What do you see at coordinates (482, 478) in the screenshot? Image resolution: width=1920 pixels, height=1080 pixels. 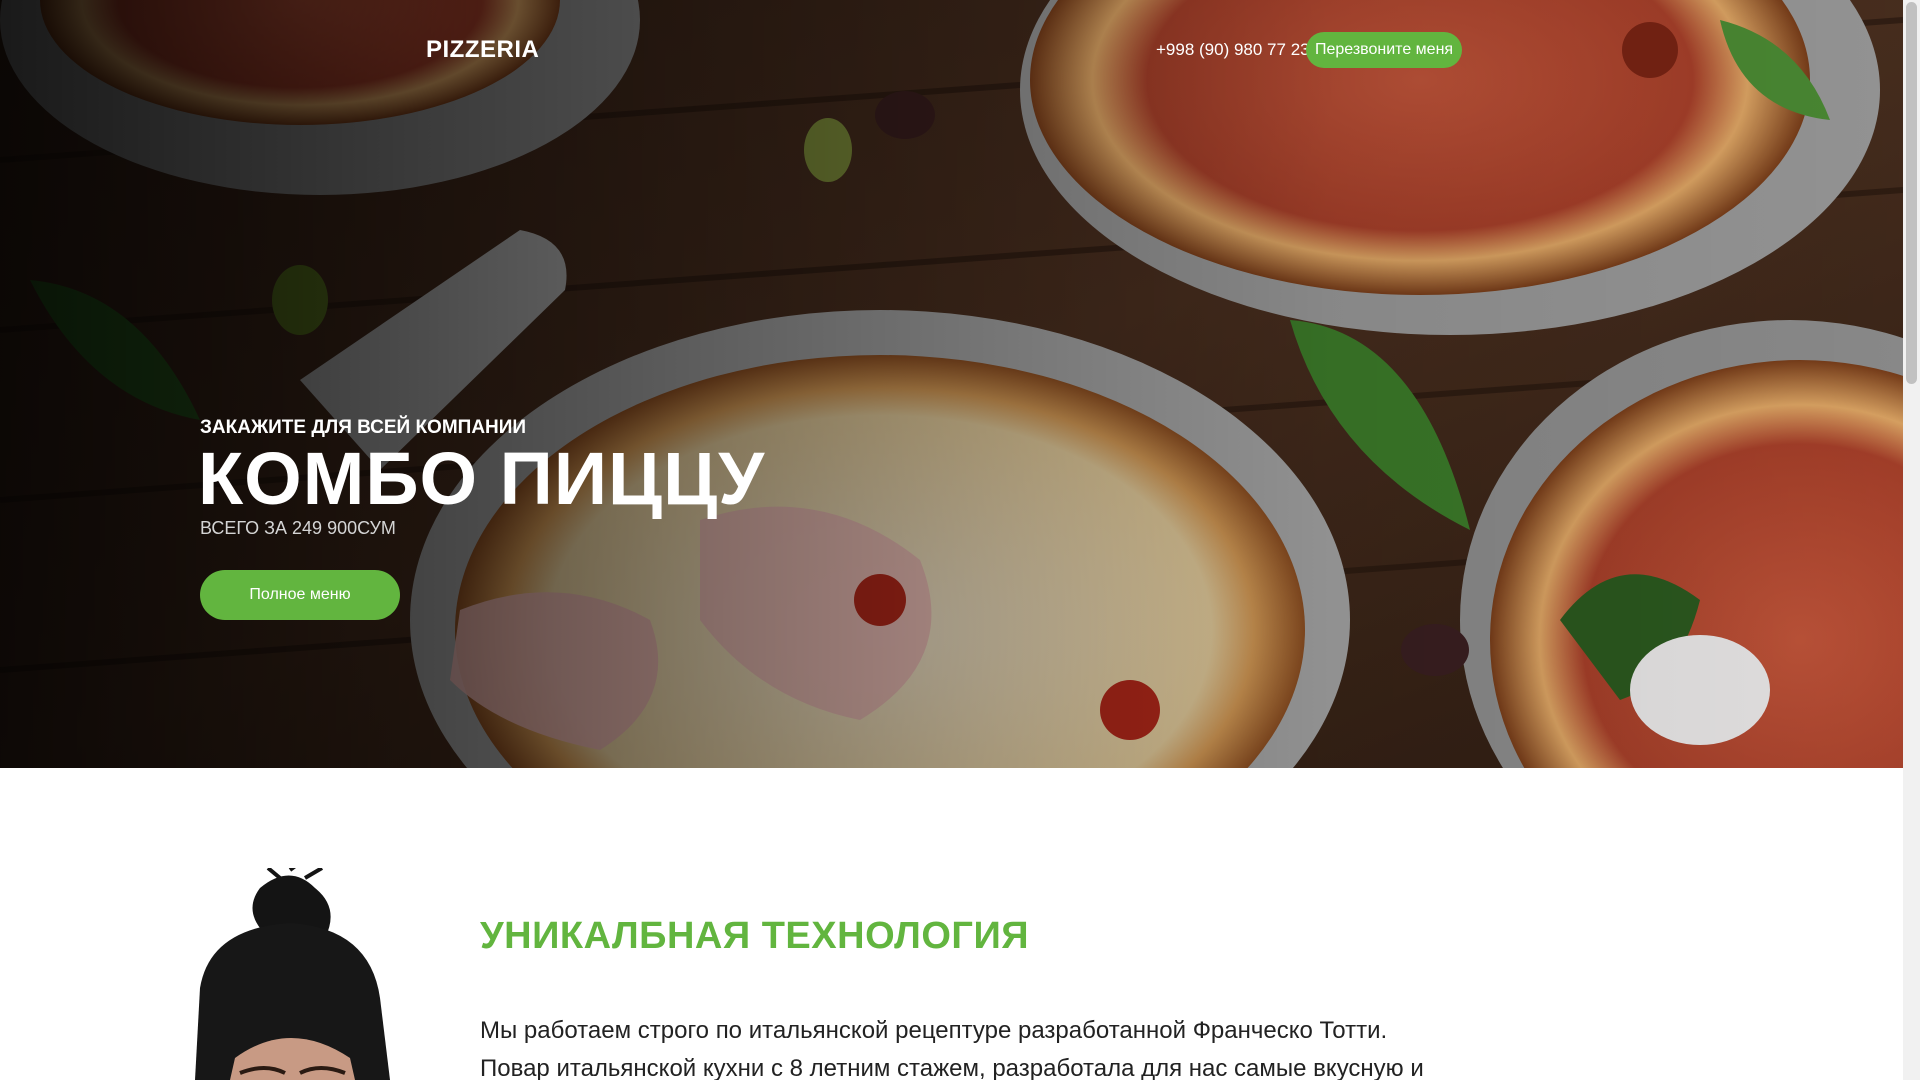 I see `hero-title: КОМБО ПИЦЦУ` at bounding box center [482, 478].